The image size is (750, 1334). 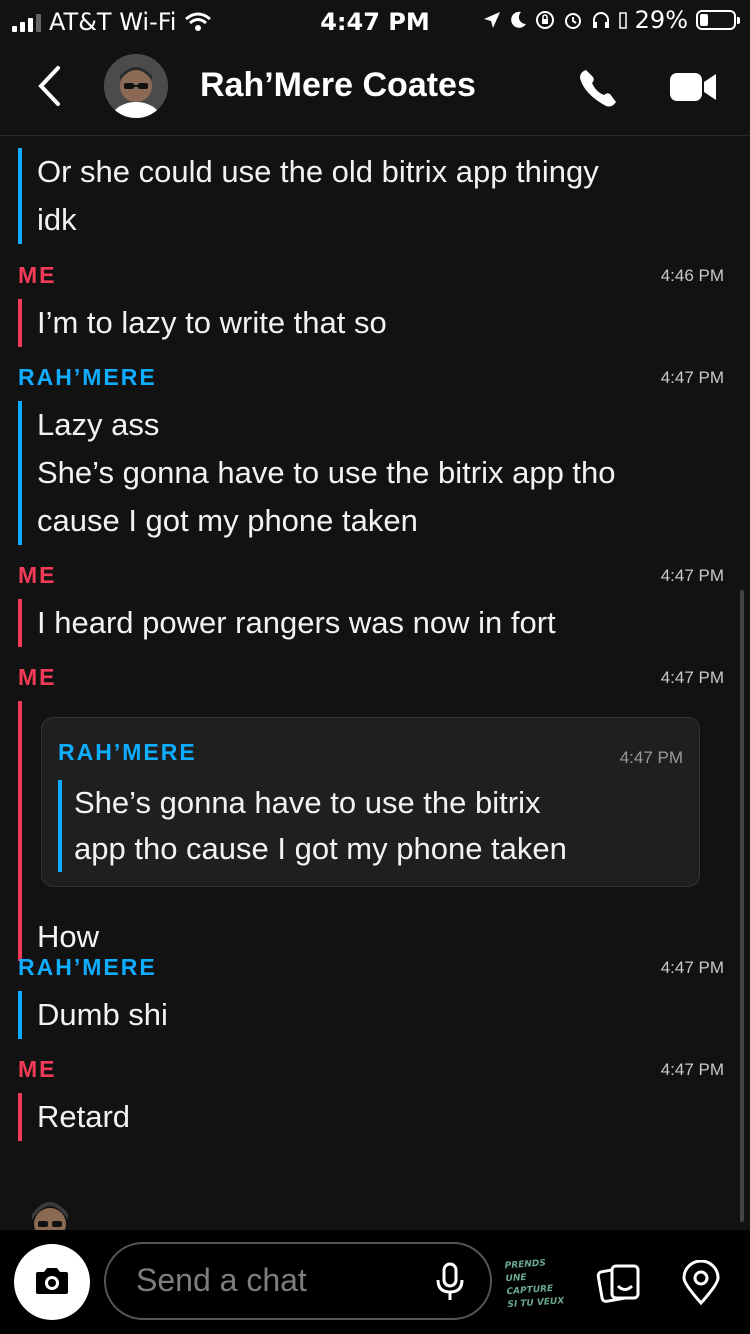 I want to click on message-group: ME 4:47 PM Retard, so click(x=371, y=1098).